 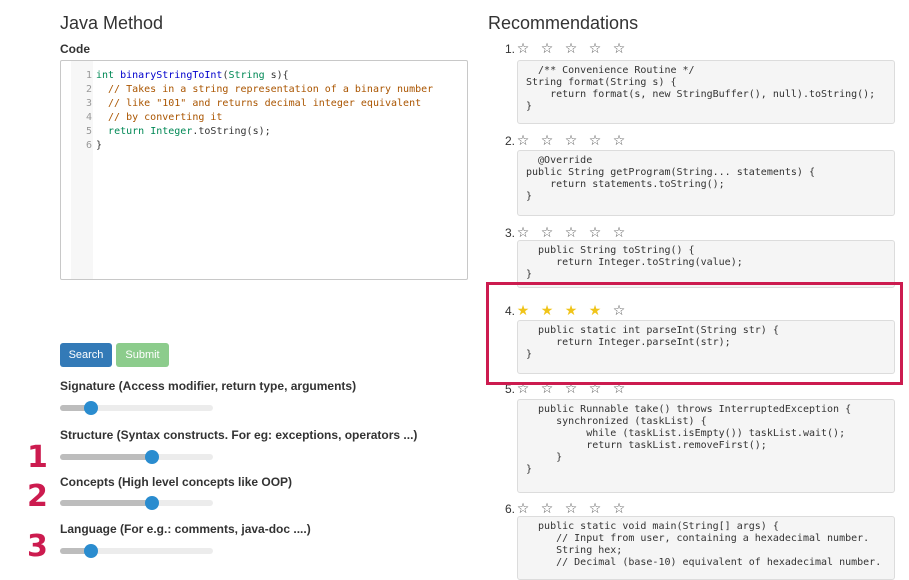 What do you see at coordinates (99, 145) in the screenshot?
I see `code-token: }` at bounding box center [99, 145].